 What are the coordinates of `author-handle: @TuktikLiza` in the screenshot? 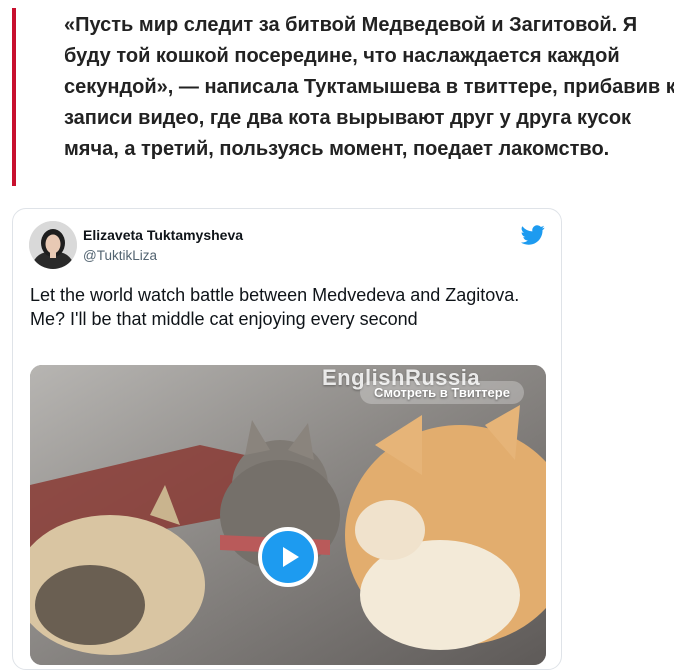 It's located at (120, 255).